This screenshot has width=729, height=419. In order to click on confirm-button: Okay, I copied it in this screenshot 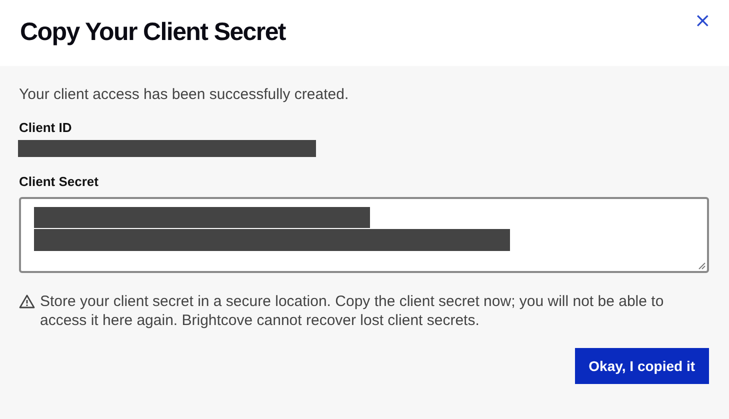, I will do `click(641, 366)`.